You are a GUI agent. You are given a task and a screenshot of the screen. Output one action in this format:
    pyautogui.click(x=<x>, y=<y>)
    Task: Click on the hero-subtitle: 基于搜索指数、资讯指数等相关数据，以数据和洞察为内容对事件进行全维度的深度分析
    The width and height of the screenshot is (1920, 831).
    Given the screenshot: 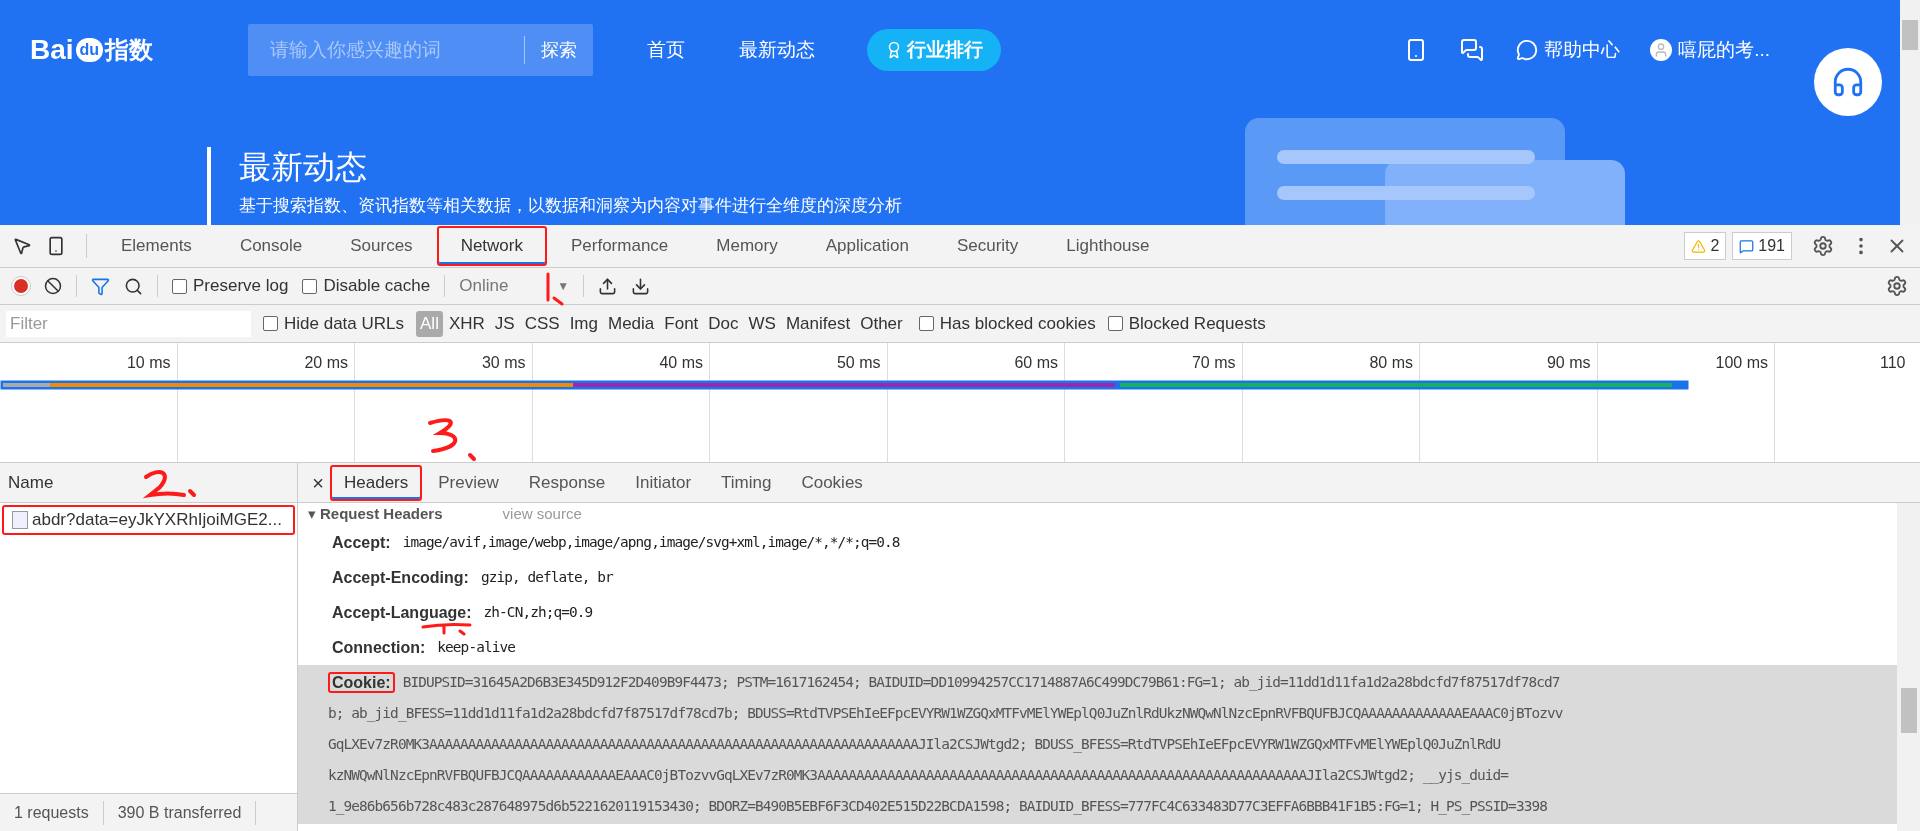 What is the action you would take?
    pyautogui.click(x=570, y=206)
    